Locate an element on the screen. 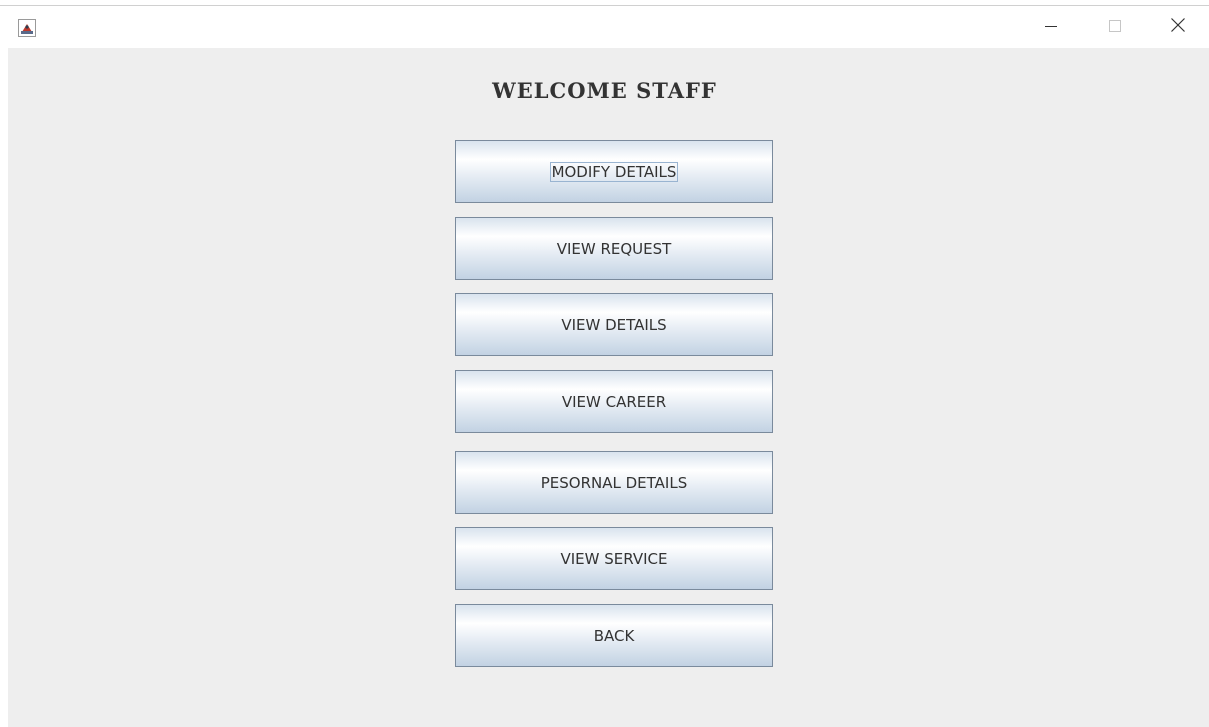 Image resolution: width=1209 pixels, height=727 pixels. modify-details-button: MODIFY DETAILS is located at coordinates (614, 171).